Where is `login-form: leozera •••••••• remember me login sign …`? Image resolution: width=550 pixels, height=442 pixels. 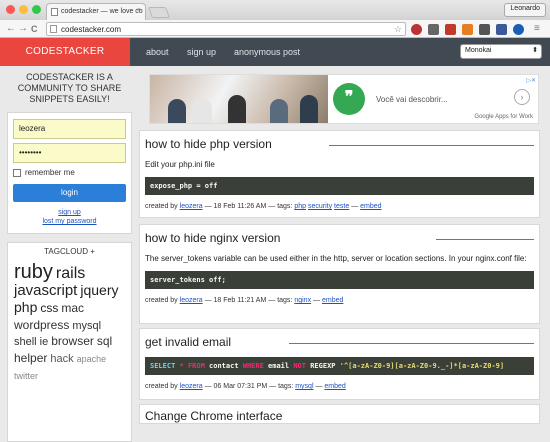 login-form: leozera •••••••• remember me login sign … is located at coordinates (69, 173).